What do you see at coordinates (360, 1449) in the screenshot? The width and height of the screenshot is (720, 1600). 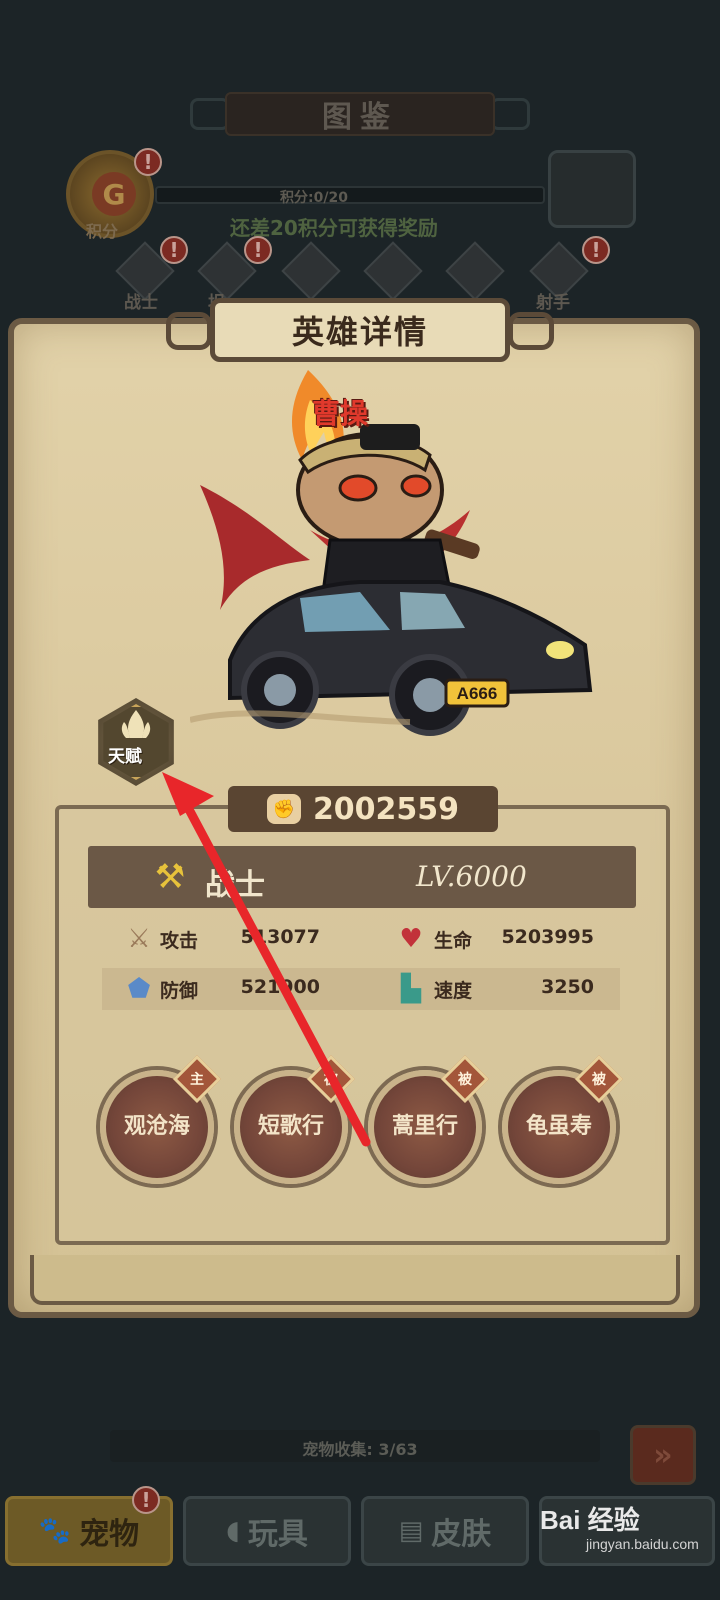 I see `pet-collection-count: 宠物收集: 3/63` at bounding box center [360, 1449].